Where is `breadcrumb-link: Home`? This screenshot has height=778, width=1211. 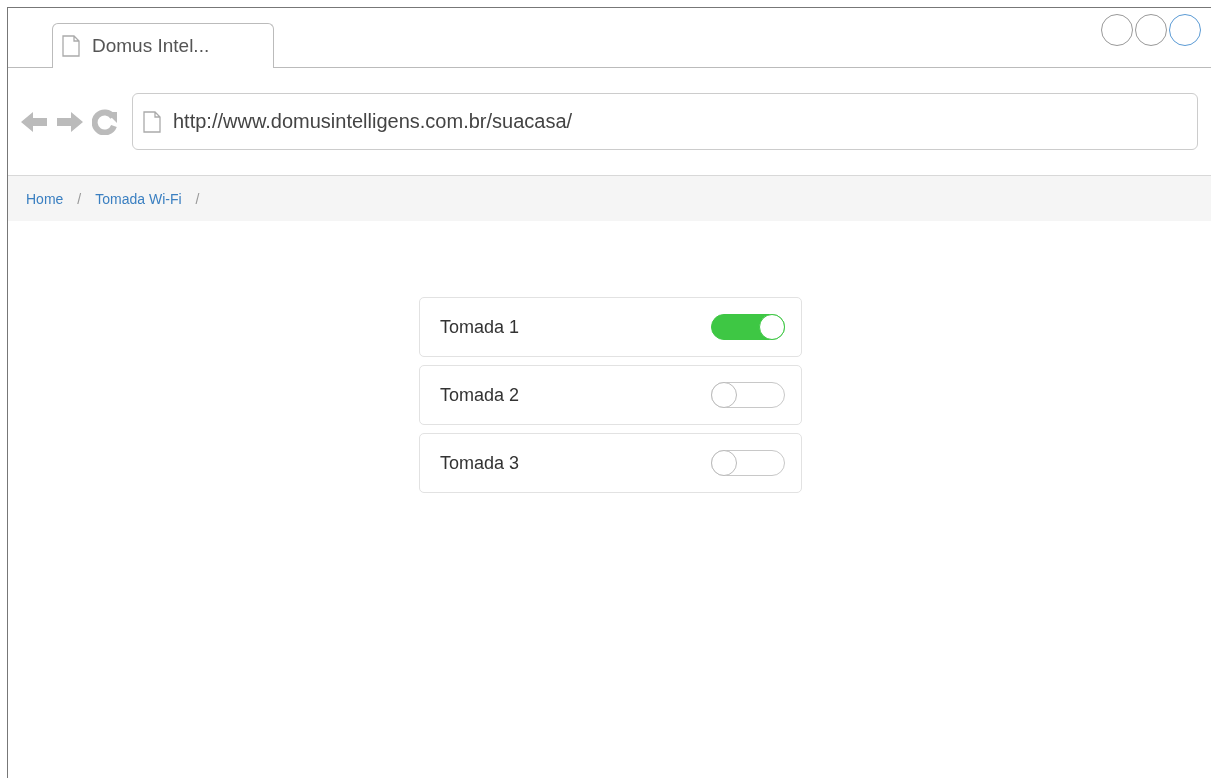
breadcrumb-link: Home is located at coordinates (45, 198).